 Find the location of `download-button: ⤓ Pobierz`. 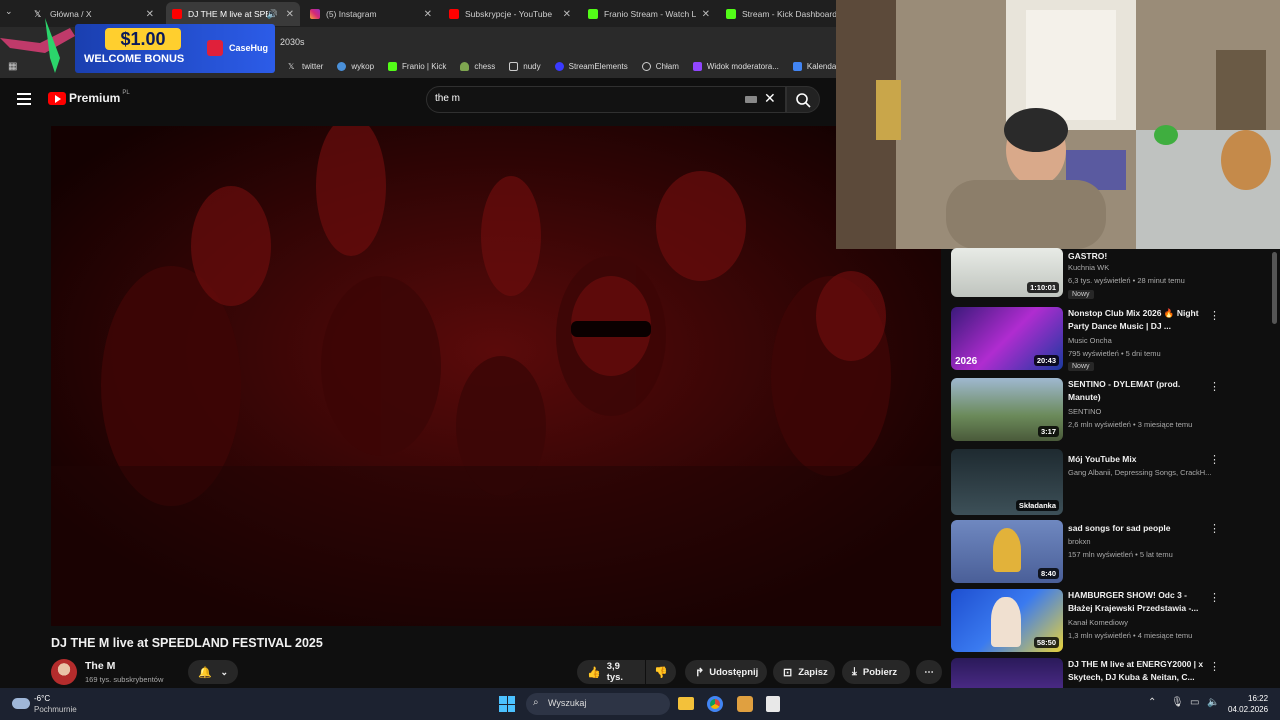

download-button: ⤓ Pobierz is located at coordinates (876, 672).